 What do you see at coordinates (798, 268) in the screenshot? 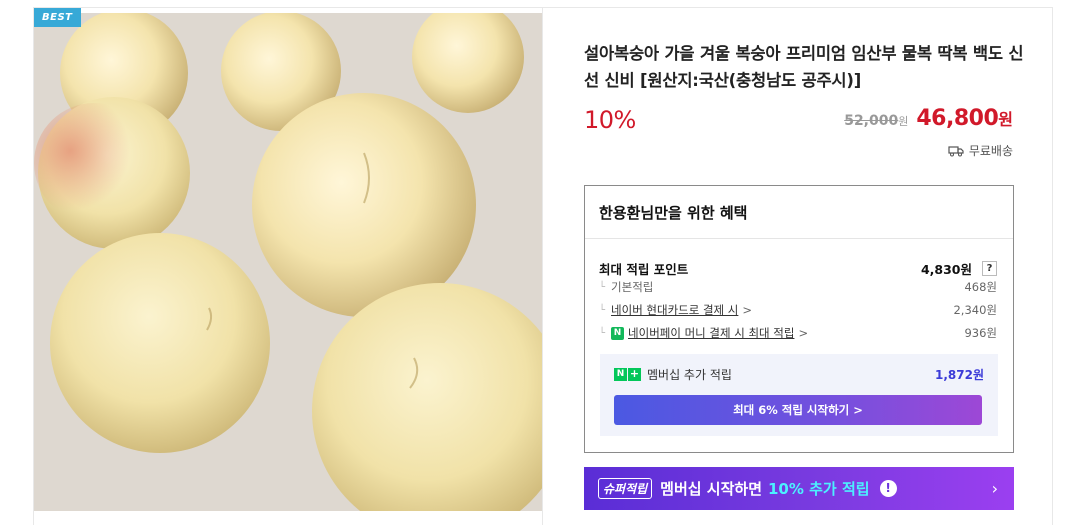
I see `max-points-row: 최대 적립 포인트 4,830원 ?` at bounding box center [798, 268].